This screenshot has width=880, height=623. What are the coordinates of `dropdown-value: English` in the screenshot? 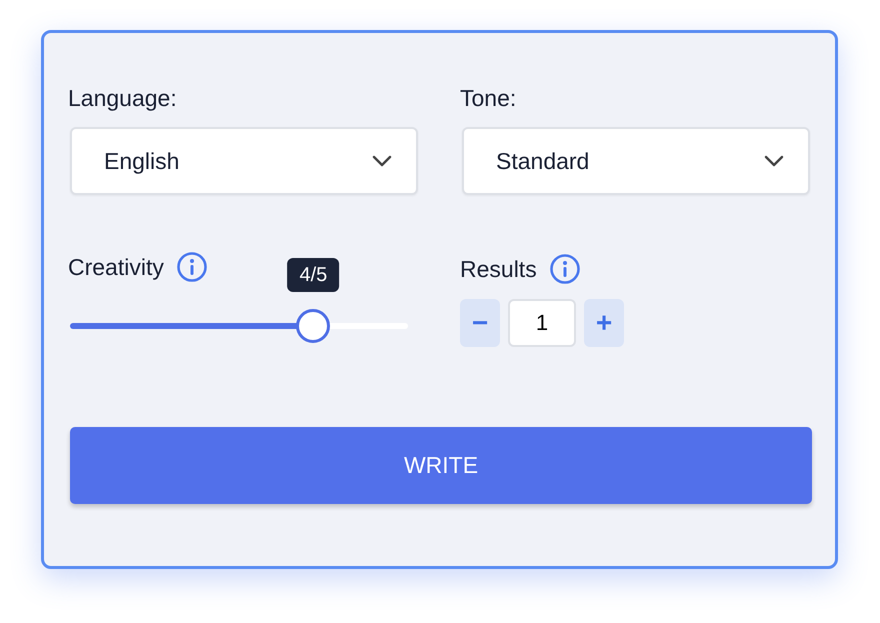 It's located at (142, 161).